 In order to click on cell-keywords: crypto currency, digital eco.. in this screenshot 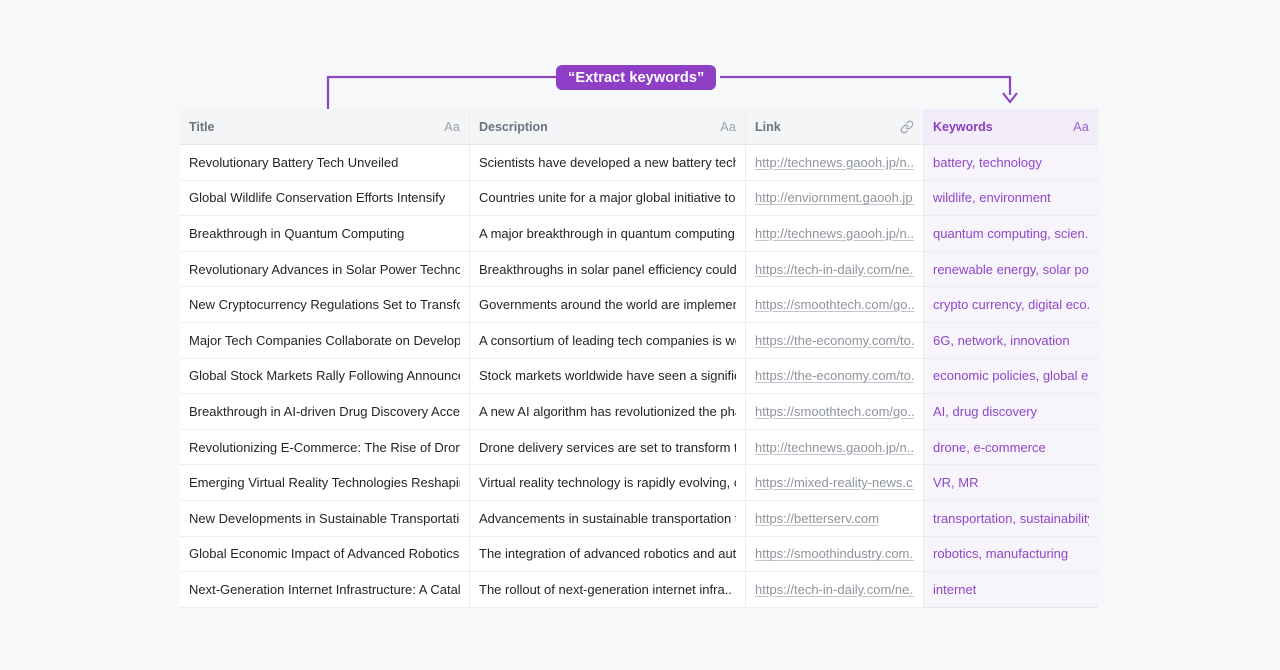, I will do `click(1011, 305)`.